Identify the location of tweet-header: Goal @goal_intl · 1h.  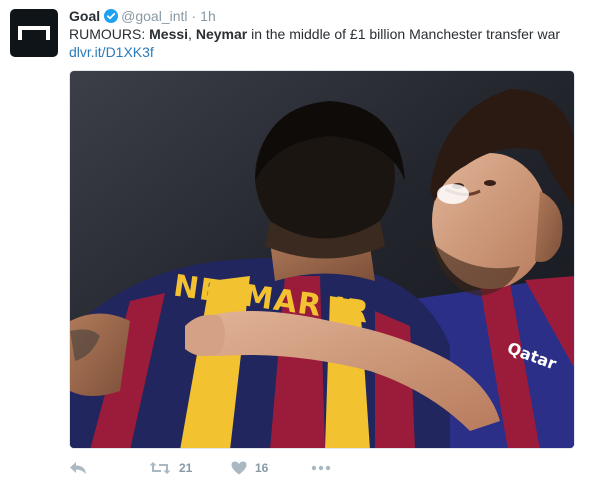
(329, 16).